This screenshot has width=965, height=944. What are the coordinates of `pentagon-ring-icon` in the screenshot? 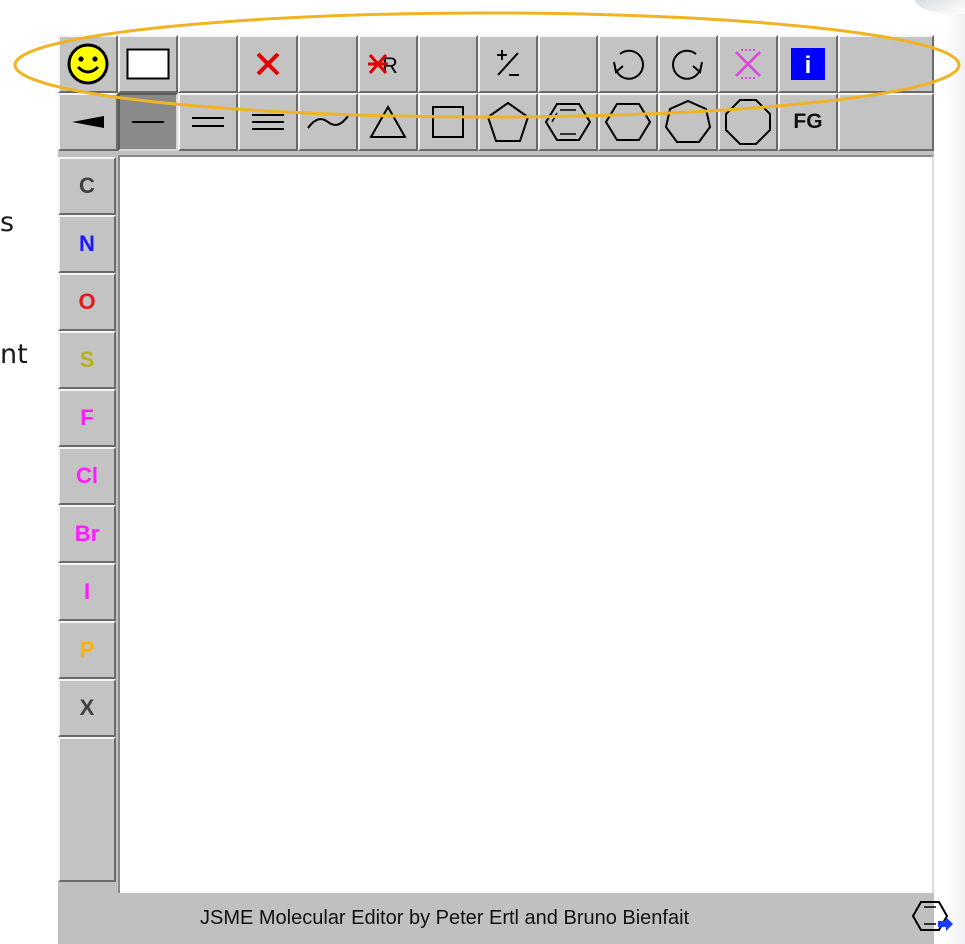 It's located at (508, 121).